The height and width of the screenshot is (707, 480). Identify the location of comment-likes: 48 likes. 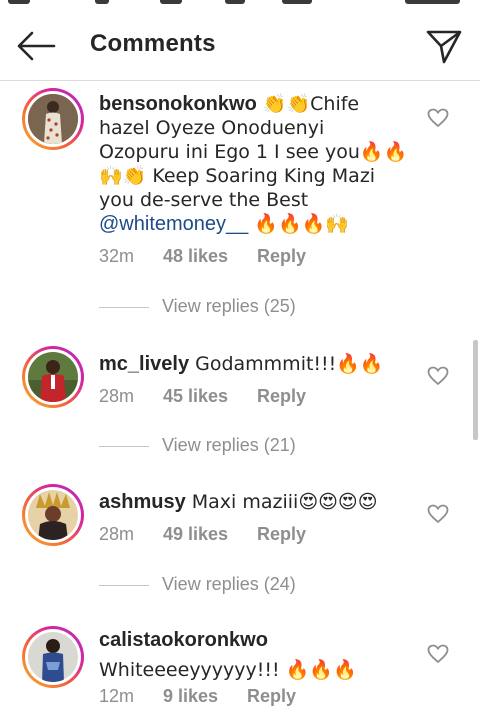
(210, 256).